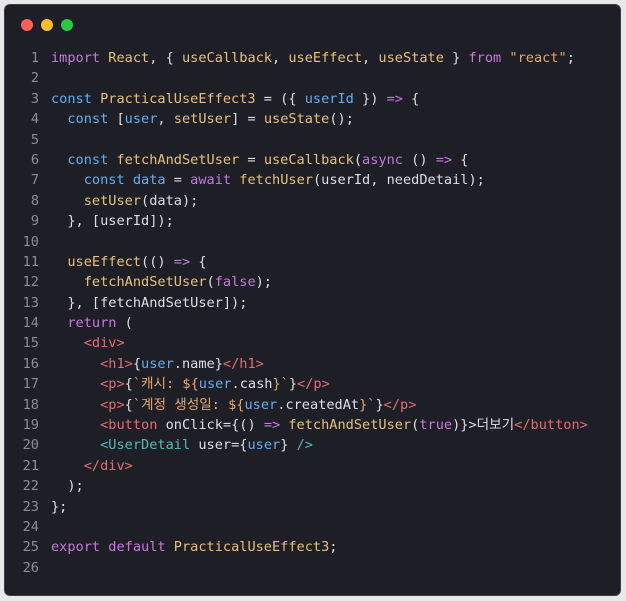 This screenshot has height=601, width=626. What do you see at coordinates (419, 159) in the screenshot?
I see `code-token: ()` at bounding box center [419, 159].